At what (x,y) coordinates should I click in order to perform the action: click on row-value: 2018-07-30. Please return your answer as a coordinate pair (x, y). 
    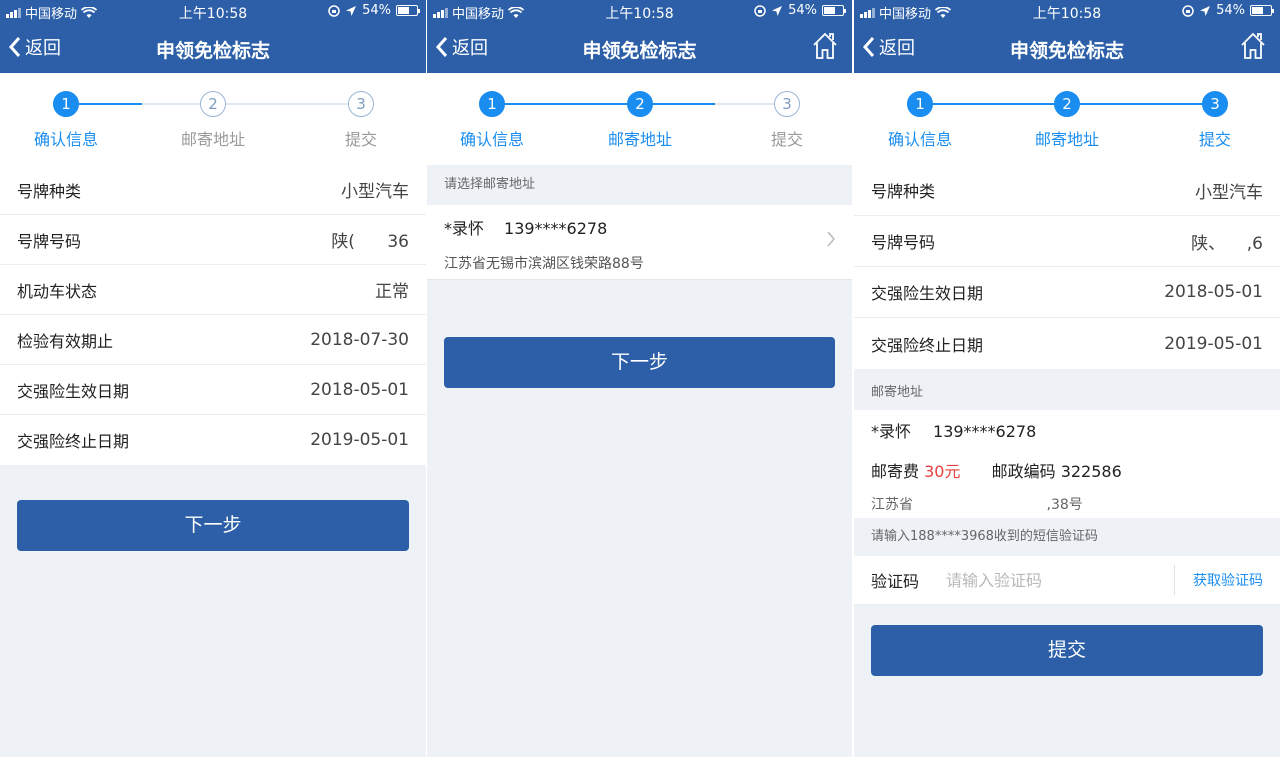
    Looking at the image, I should click on (359, 339).